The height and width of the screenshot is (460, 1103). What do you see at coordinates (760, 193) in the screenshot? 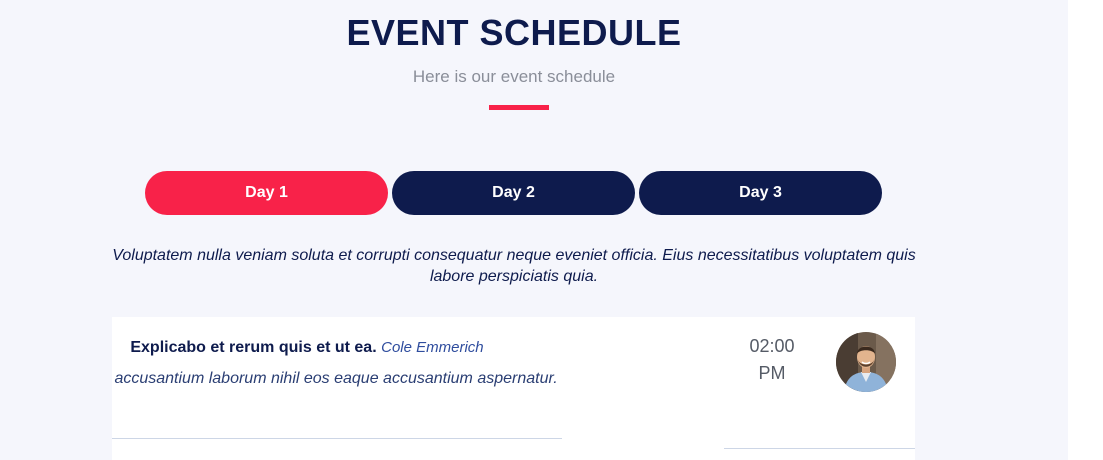
I see `tab-day-3: Day 3` at bounding box center [760, 193].